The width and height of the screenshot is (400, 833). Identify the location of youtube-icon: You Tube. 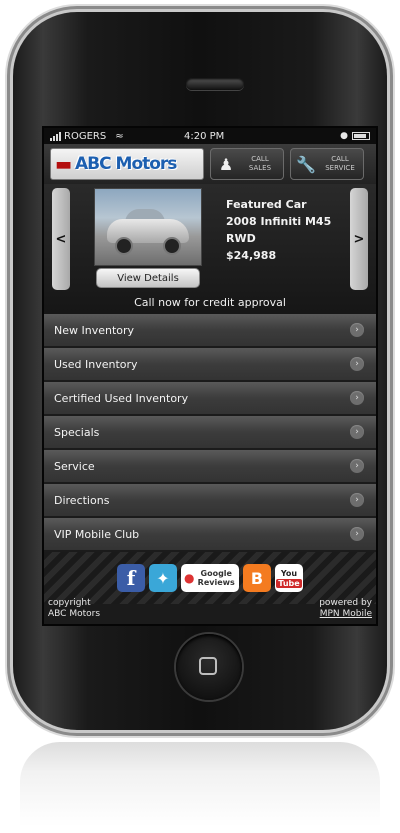
(289, 578).